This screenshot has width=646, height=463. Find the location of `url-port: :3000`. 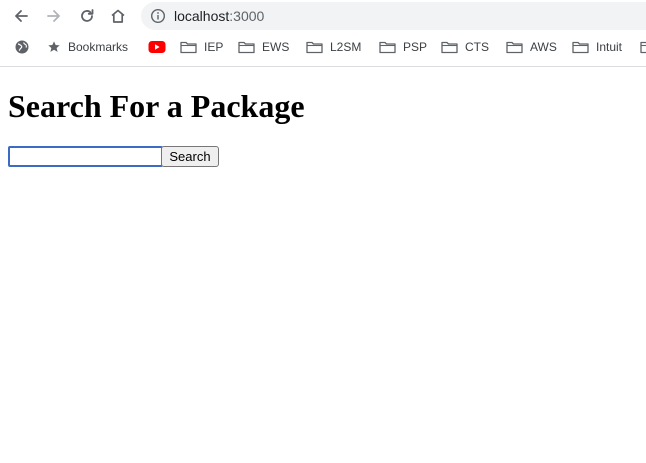

url-port: :3000 is located at coordinates (247, 16).